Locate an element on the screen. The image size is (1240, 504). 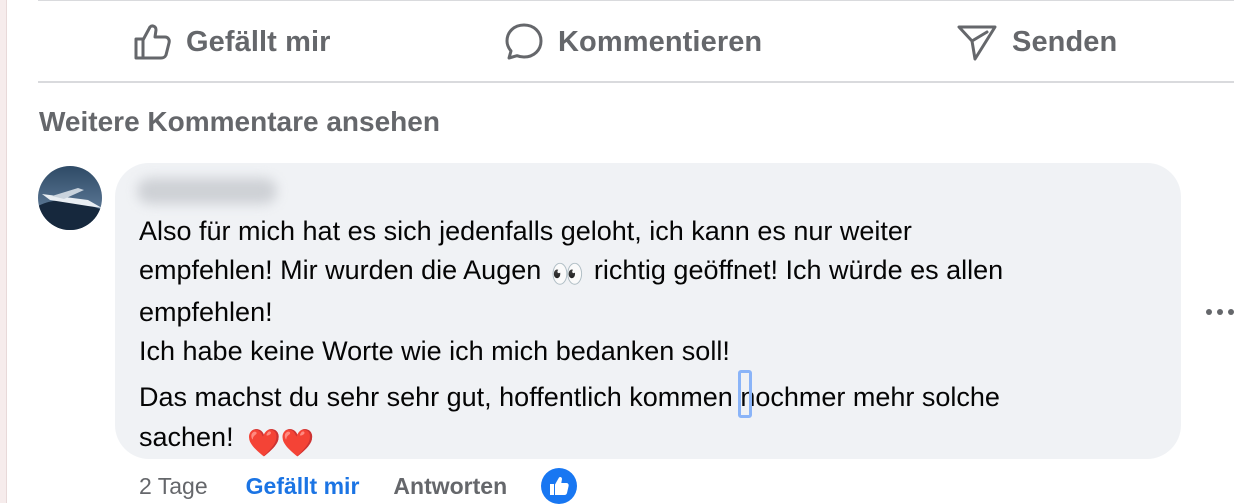
ellipsis-icon is located at coordinates (1220, 312).